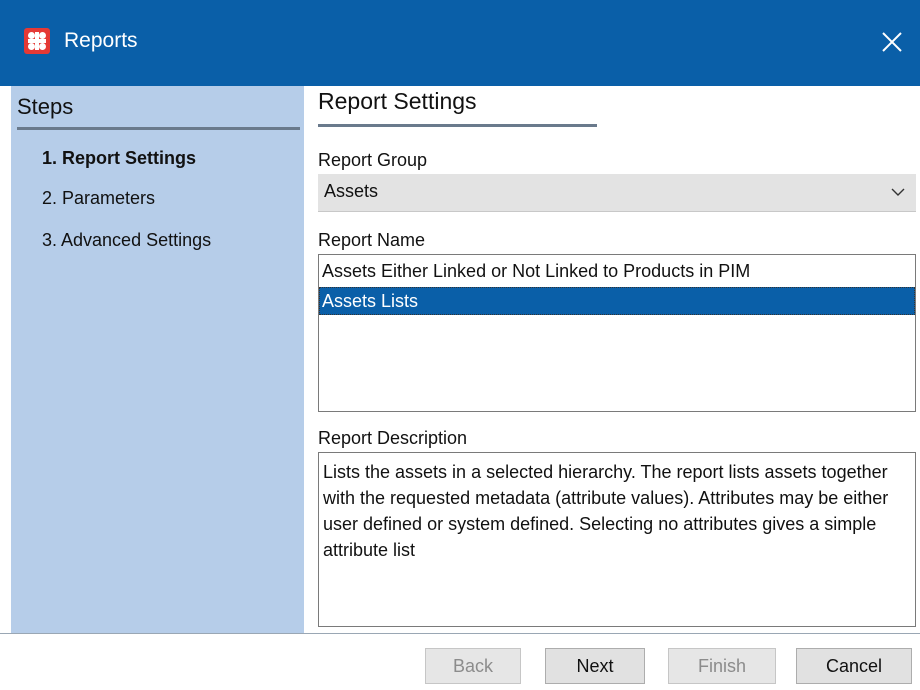 The height and width of the screenshot is (690, 920). What do you see at coordinates (373, 160) in the screenshot?
I see `report-group-label: Report Group` at bounding box center [373, 160].